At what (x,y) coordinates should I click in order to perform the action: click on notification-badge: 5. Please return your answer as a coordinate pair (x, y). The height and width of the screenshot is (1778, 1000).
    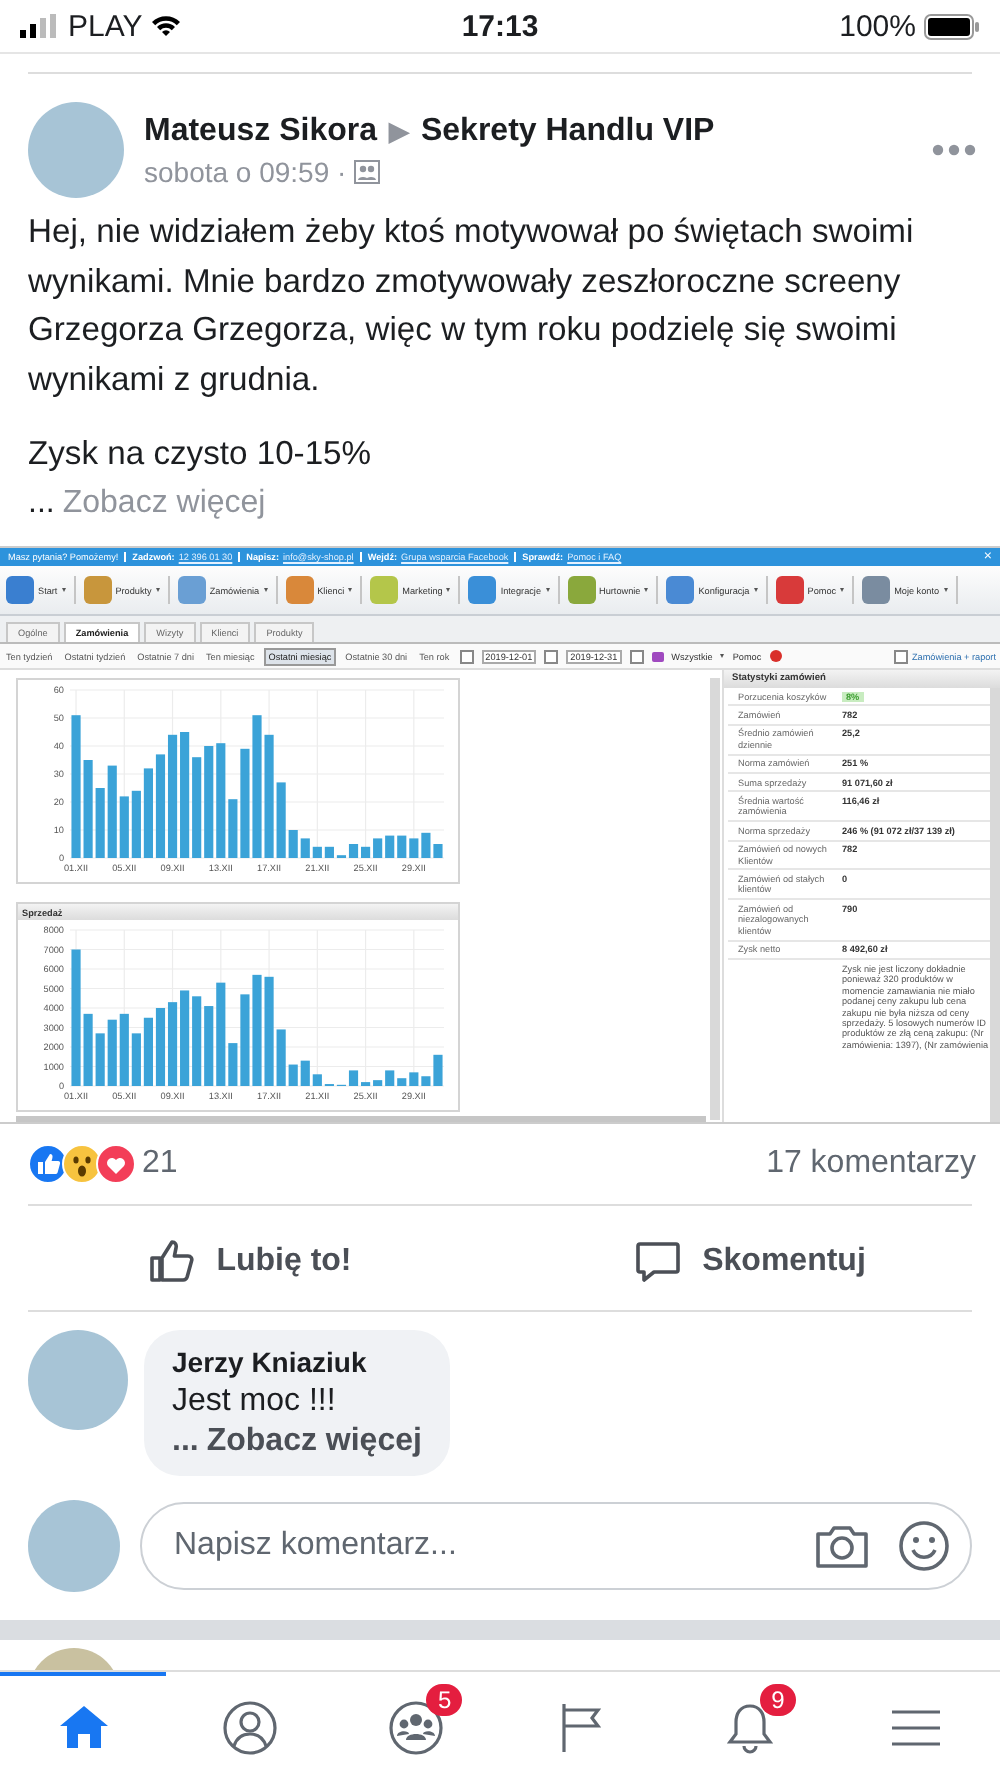
    Looking at the image, I should click on (444, 1700).